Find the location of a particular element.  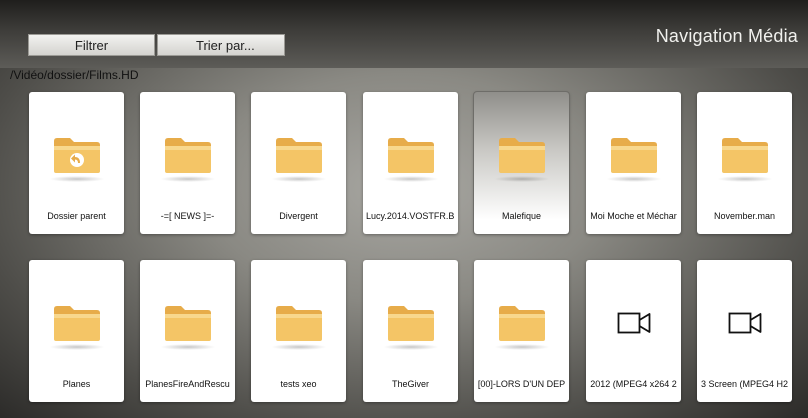

filter-button: Filtrer is located at coordinates (91, 45).